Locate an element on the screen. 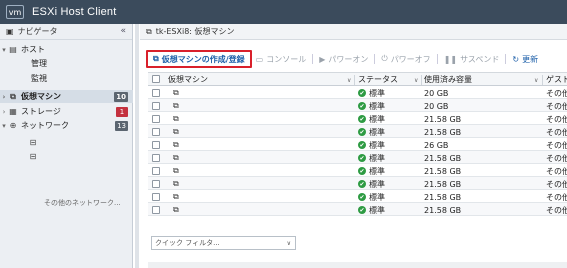  sidebar-item-vms: › ⧉ 仮想マシン 10 is located at coordinates (66, 96).